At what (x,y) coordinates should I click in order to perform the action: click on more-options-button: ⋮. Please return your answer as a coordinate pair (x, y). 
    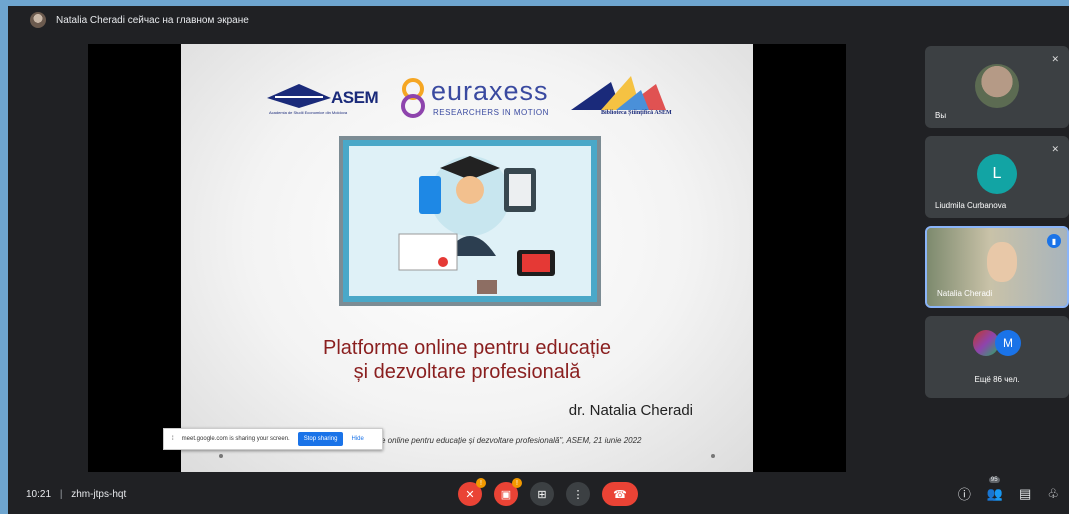
    Looking at the image, I should click on (578, 494).